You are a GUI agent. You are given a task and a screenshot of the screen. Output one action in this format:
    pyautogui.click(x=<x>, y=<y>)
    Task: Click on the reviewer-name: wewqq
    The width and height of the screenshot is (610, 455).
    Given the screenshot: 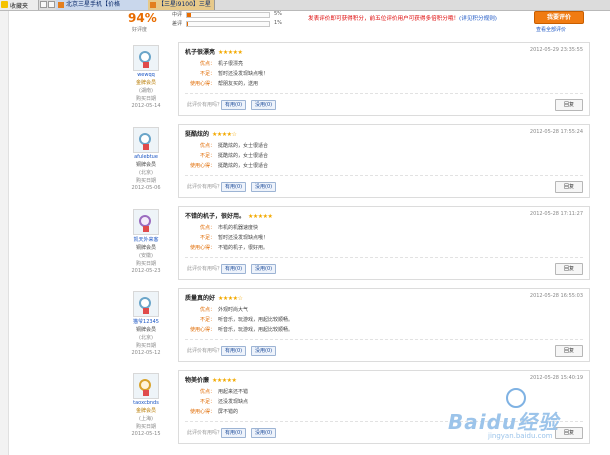 What is the action you would take?
    pyautogui.click(x=146, y=75)
    